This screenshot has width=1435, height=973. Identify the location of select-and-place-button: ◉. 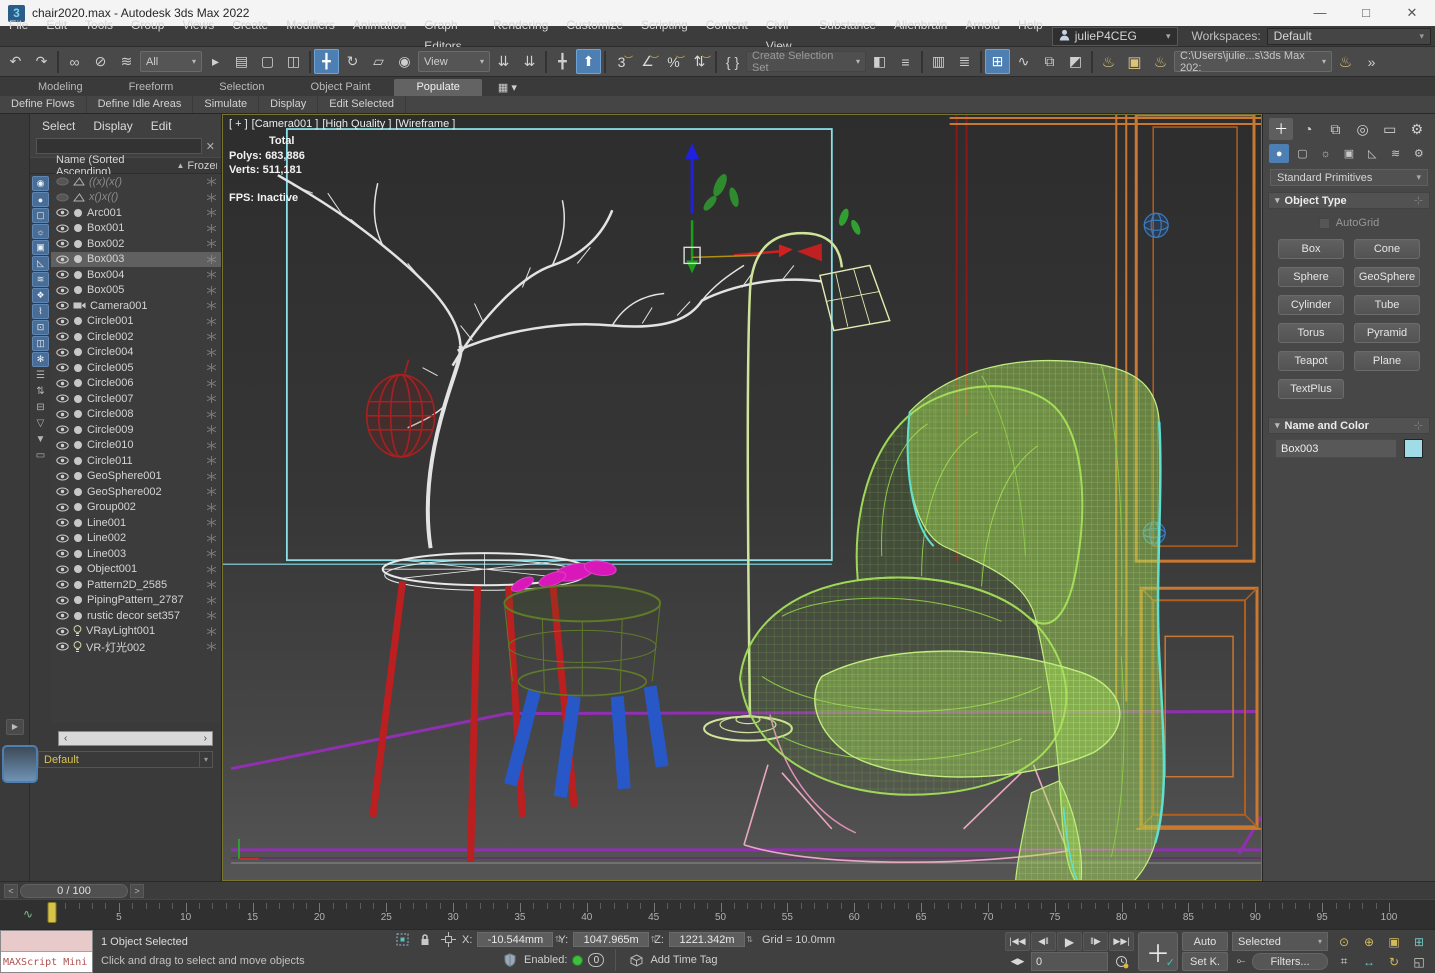
(404, 61).